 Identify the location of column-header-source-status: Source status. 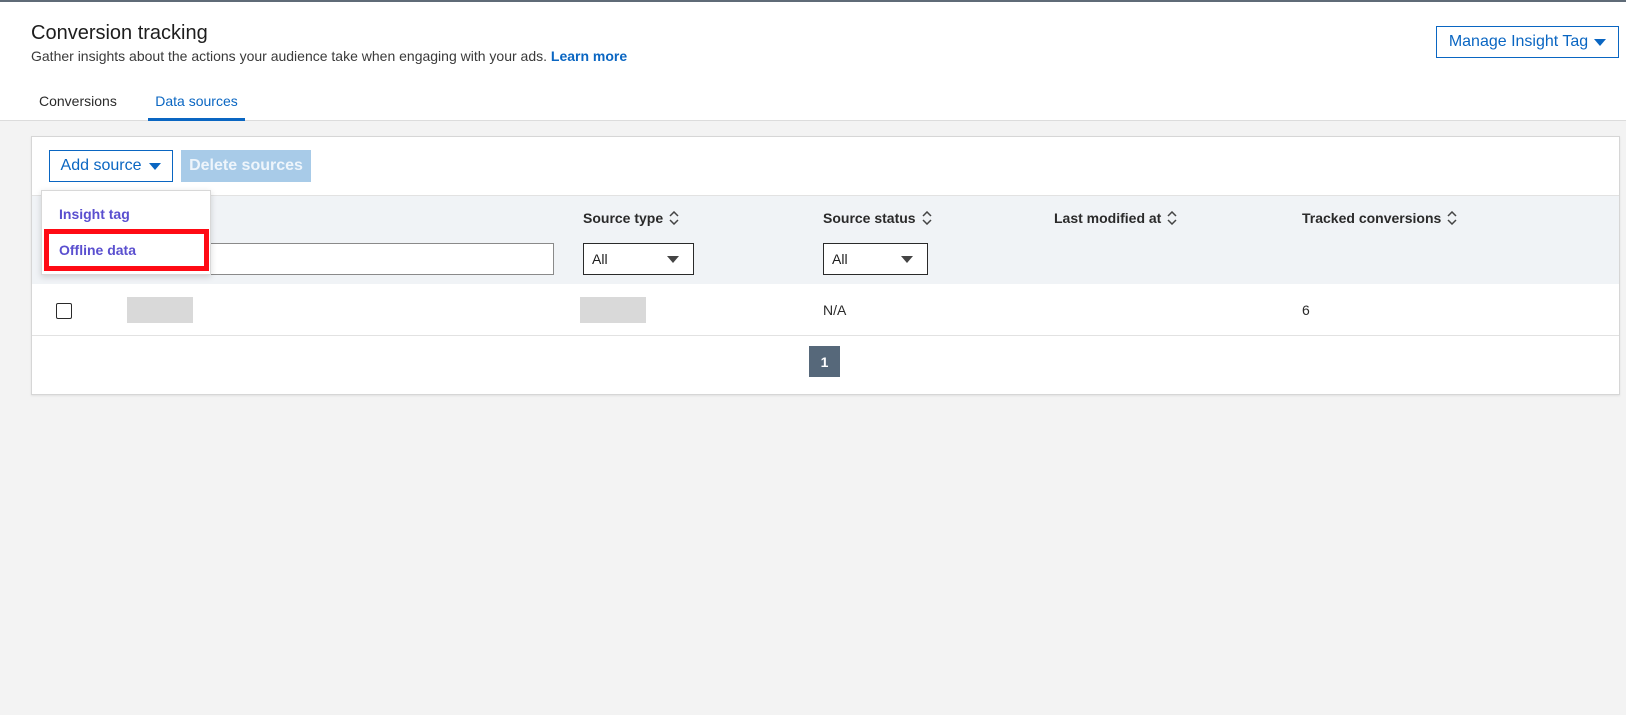
(877, 218).